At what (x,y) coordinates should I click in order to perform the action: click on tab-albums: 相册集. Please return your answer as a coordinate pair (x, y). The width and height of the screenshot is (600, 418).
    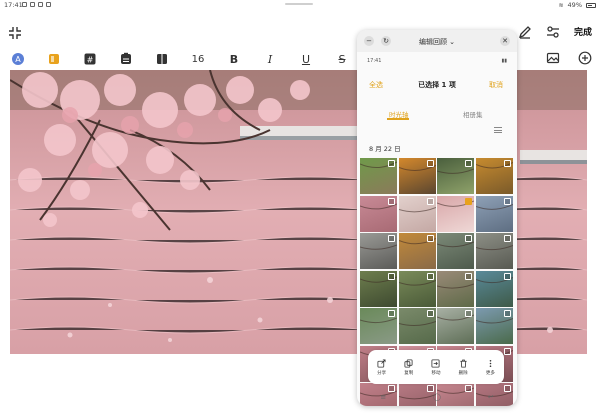
    Looking at the image, I should click on (473, 114).